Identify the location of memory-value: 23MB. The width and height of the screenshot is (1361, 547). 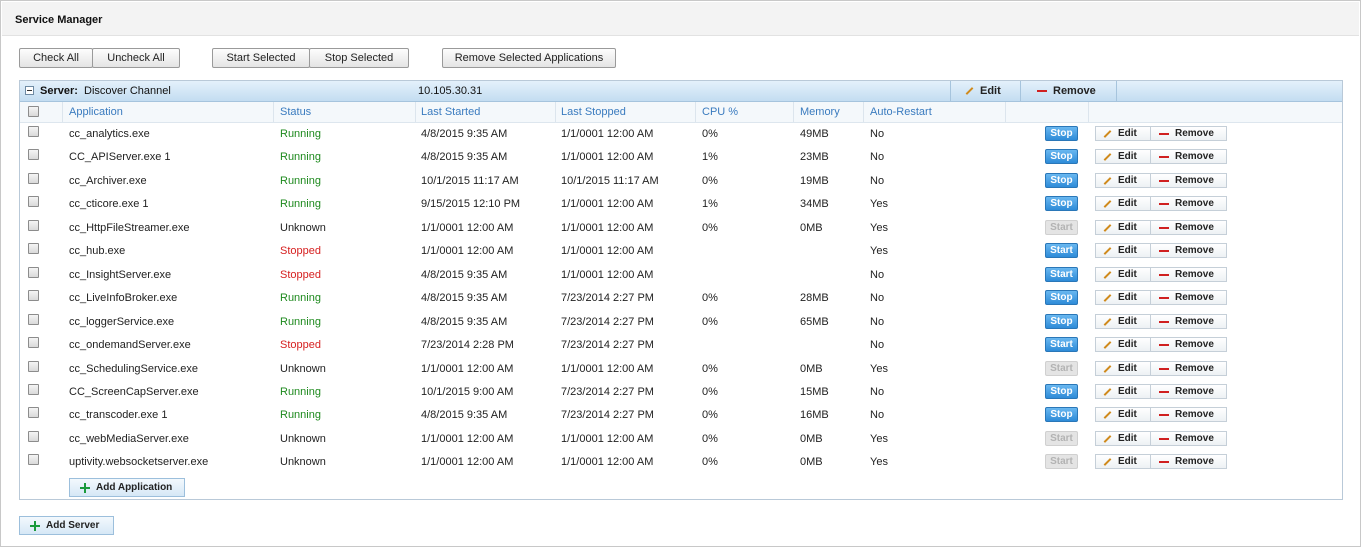
(814, 157).